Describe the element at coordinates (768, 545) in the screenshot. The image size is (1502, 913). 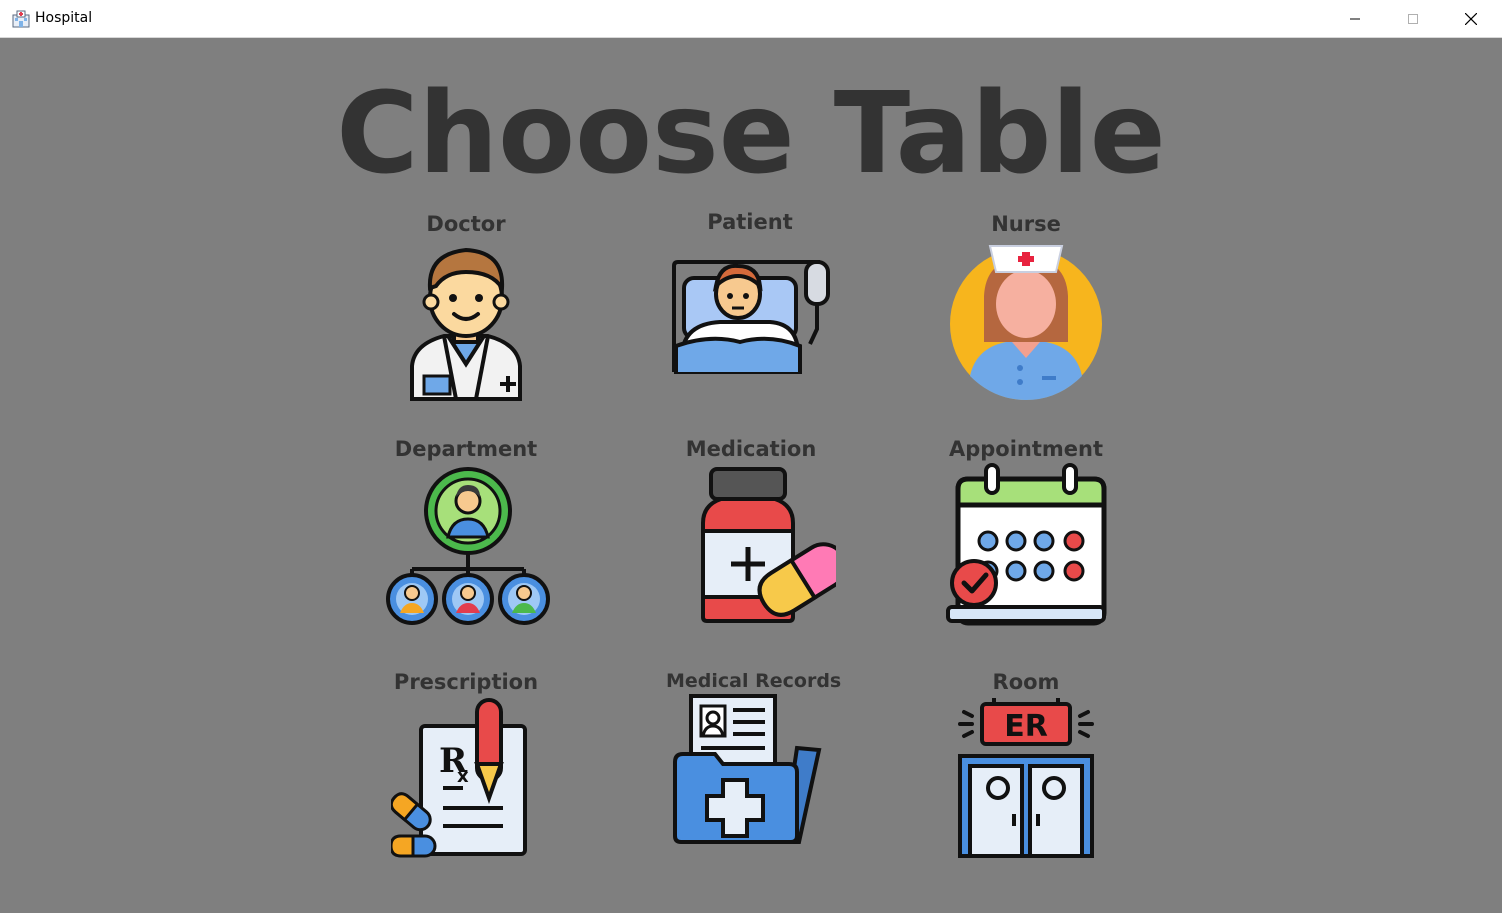
I see `medication-bottle-icon` at that location.